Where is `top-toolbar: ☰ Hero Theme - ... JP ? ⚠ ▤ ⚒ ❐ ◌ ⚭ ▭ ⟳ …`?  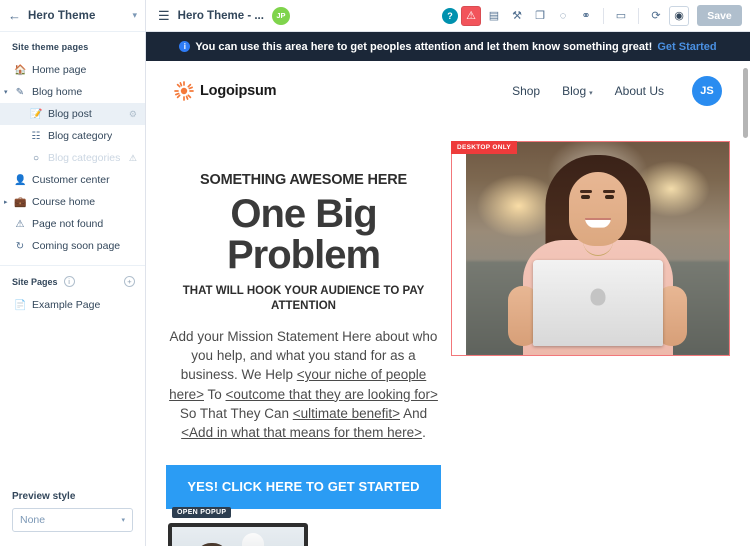
top-toolbar: ☰ Hero Theme - ... JP ? ⚠ ▤ ⚒ ❐ ◌ ⚭ ▭ ⟳ … is located at coordinates (448, 16).